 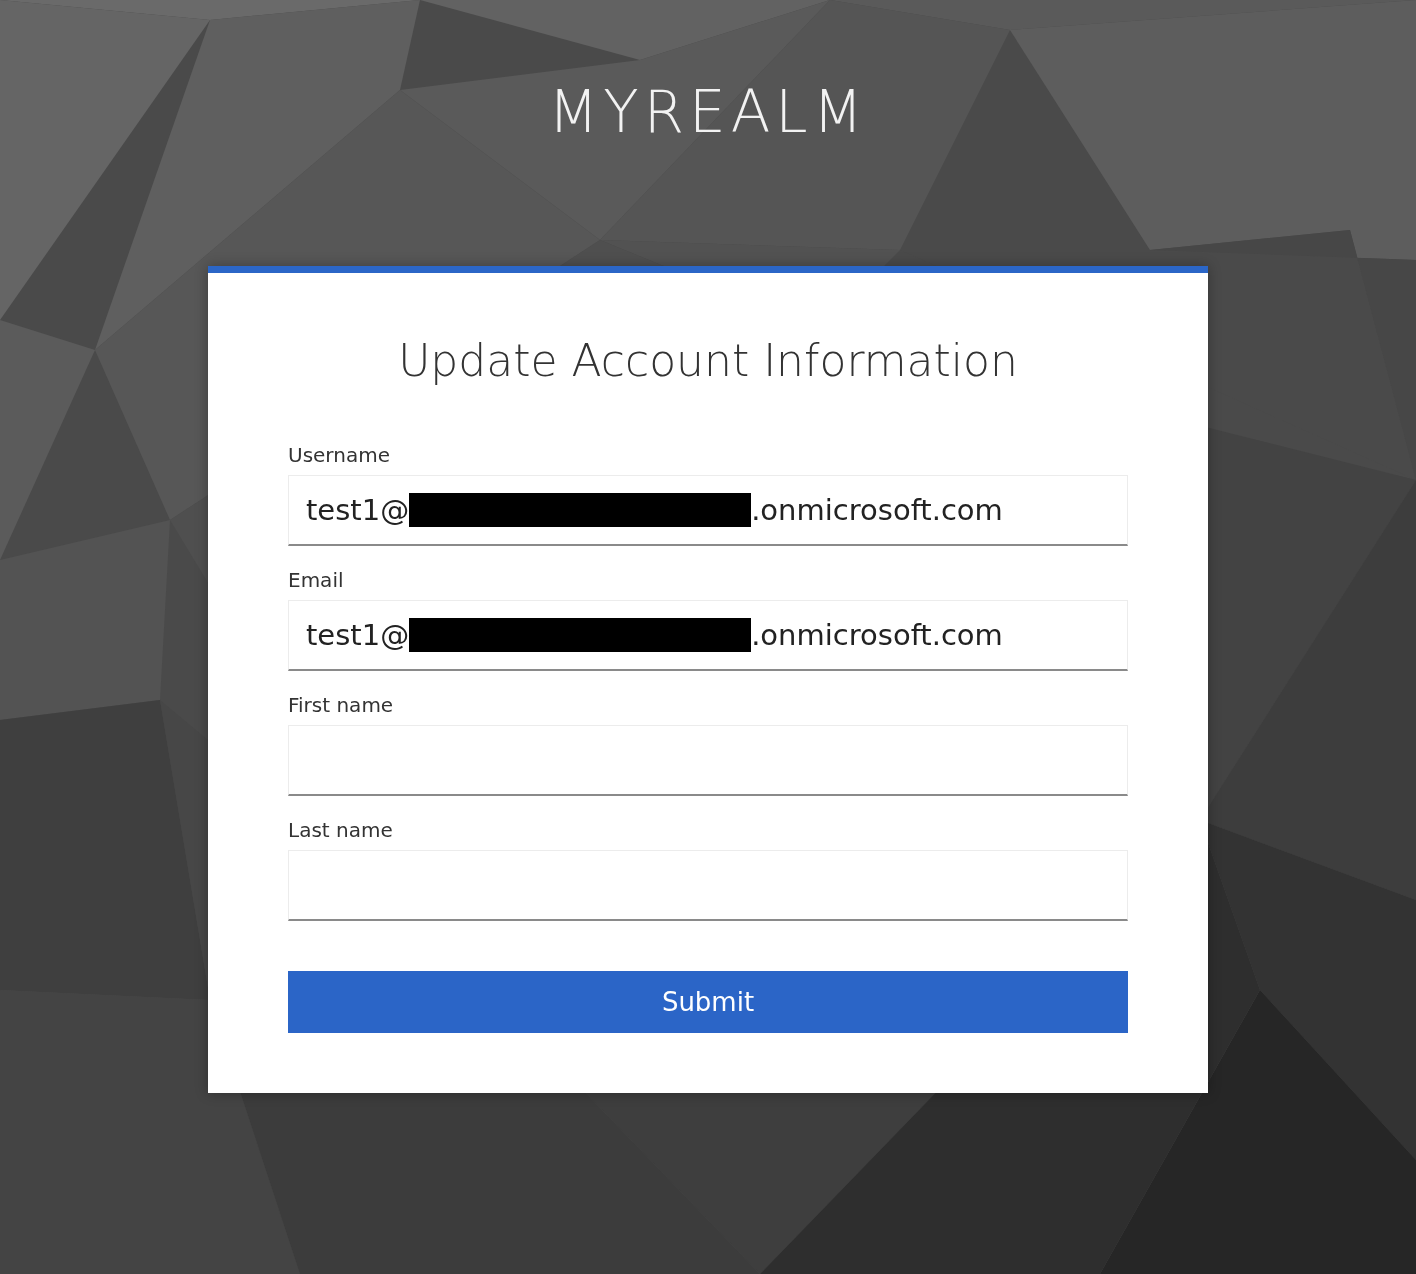 I want to click on form-title: Update Account Information, so click(x=708, y=361).